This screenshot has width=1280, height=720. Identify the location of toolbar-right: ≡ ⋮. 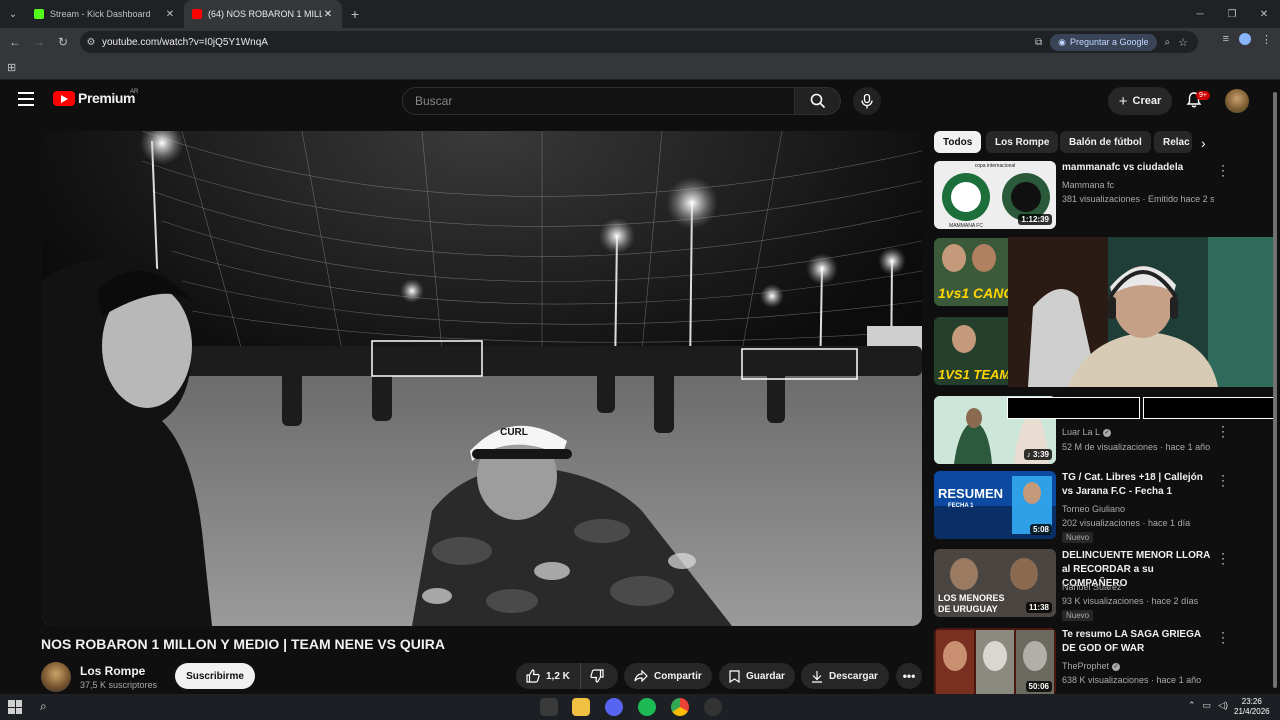
(1247, 39).